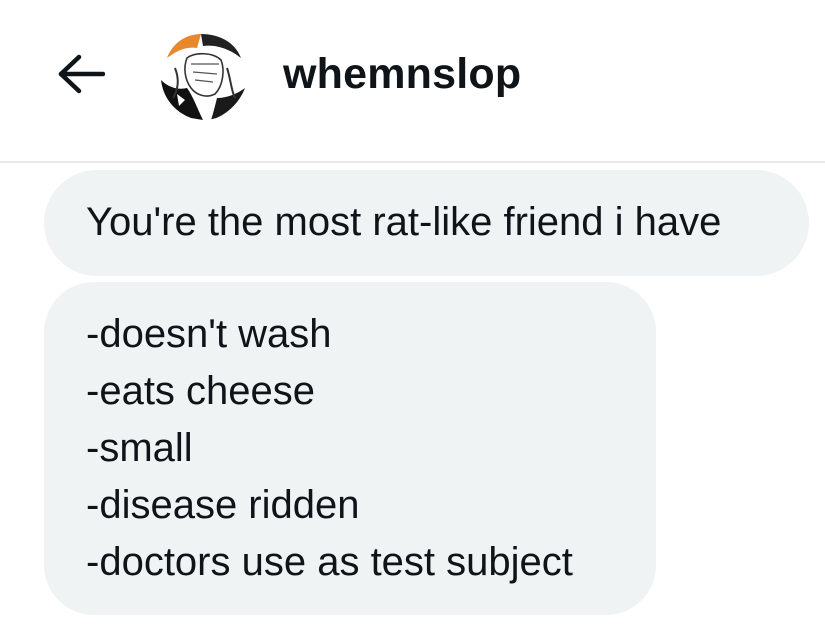 The width and height of the screenshot is (825, 636). I want to click on message-line: -disease ridden, so click(223, 505).